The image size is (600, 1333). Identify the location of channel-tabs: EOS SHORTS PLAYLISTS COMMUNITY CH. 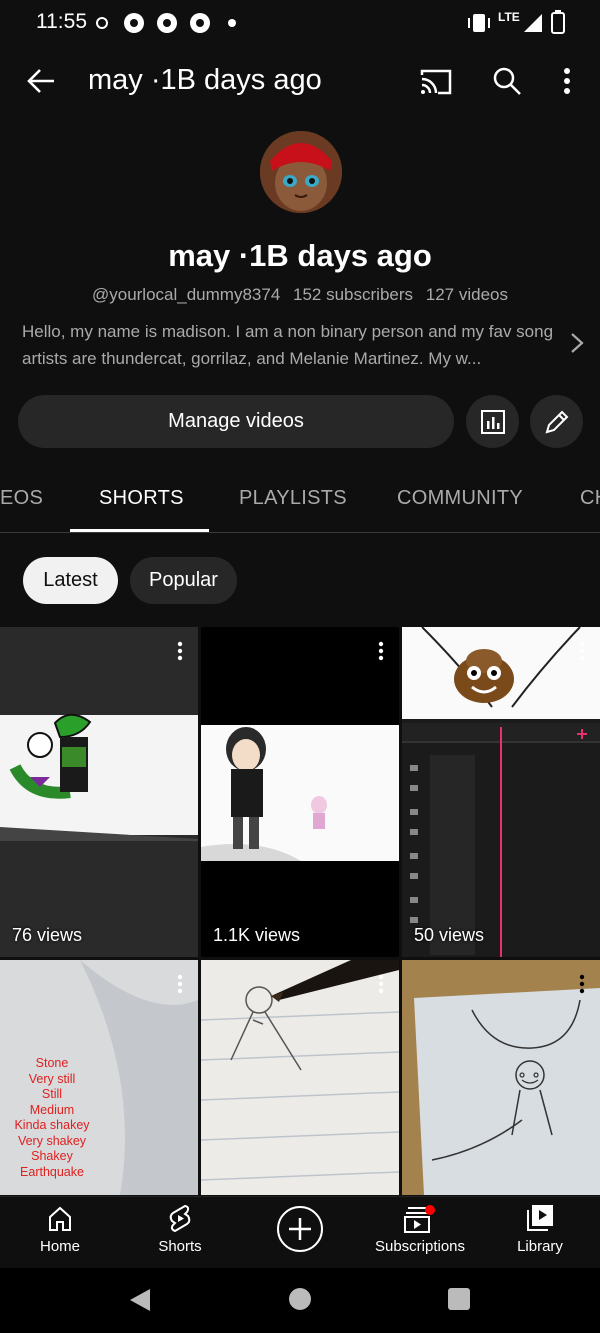
(300, 501).